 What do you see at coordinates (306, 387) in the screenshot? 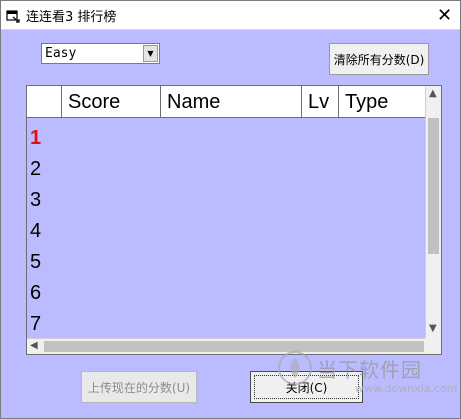
I see `close-button: 关闭(C)` at bounding box center [306, 387].